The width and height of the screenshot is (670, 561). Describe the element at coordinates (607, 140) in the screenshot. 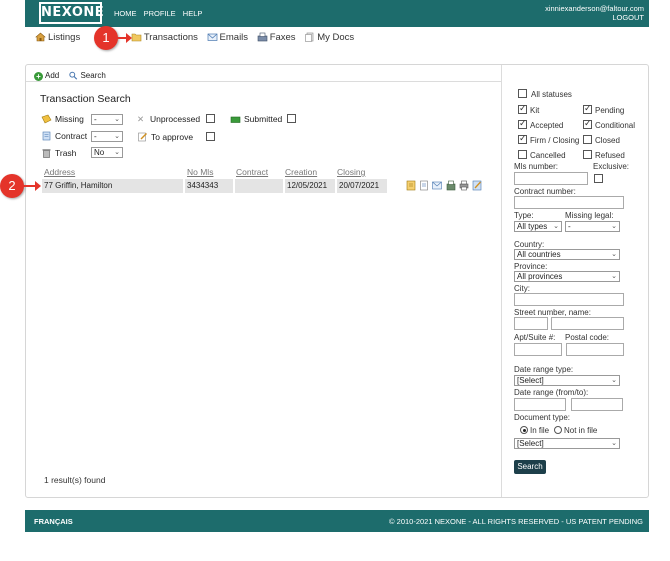

I see `closed-label: Closed` at that location.